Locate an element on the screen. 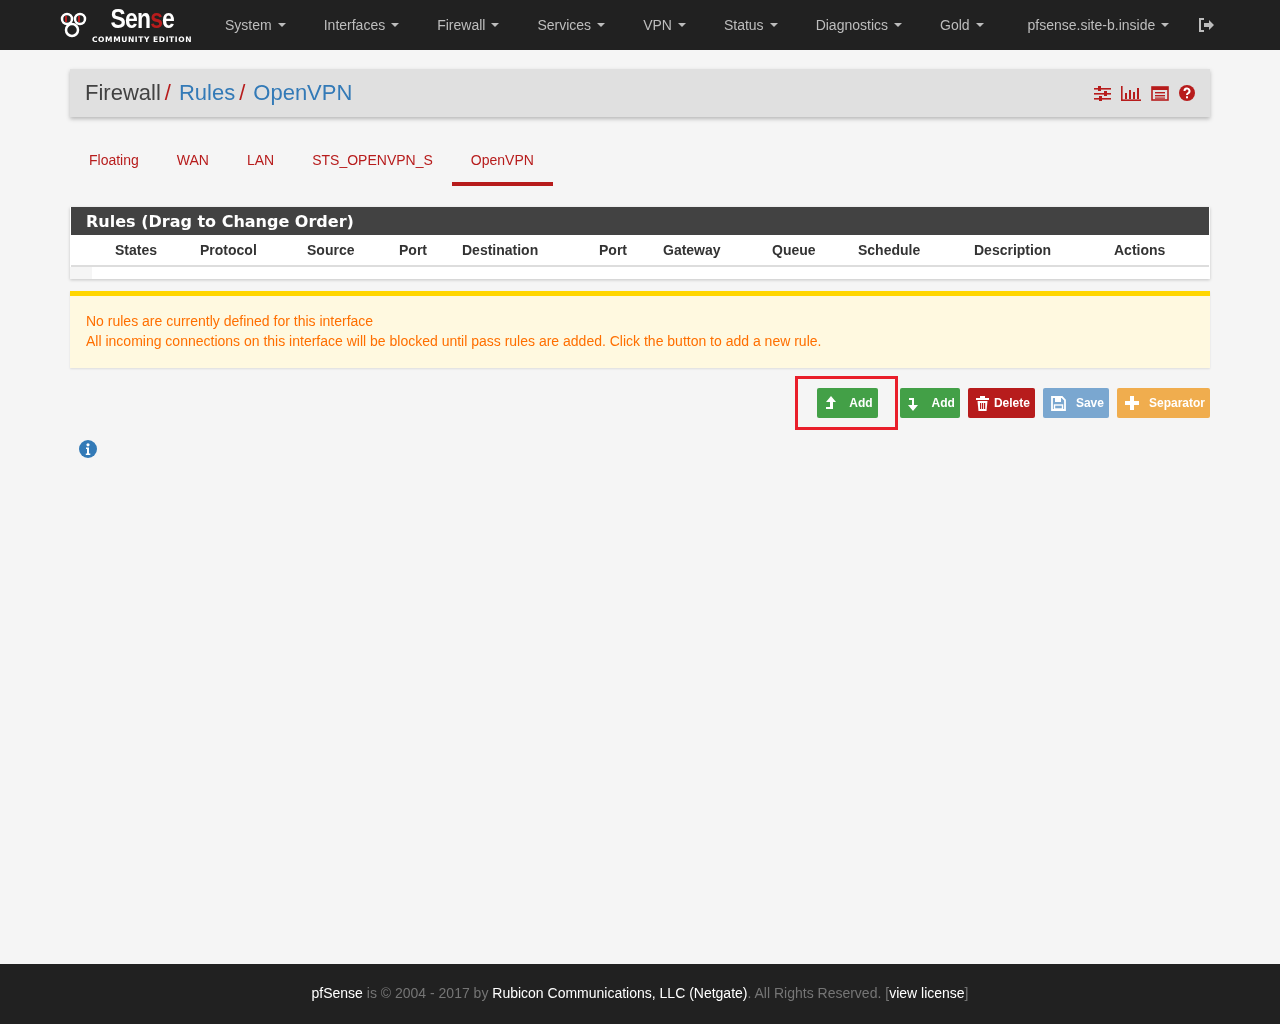 Image resolution: width=1280 pixels, height=1024 pixels. logout-icon is located at coordinates (1206, 25).